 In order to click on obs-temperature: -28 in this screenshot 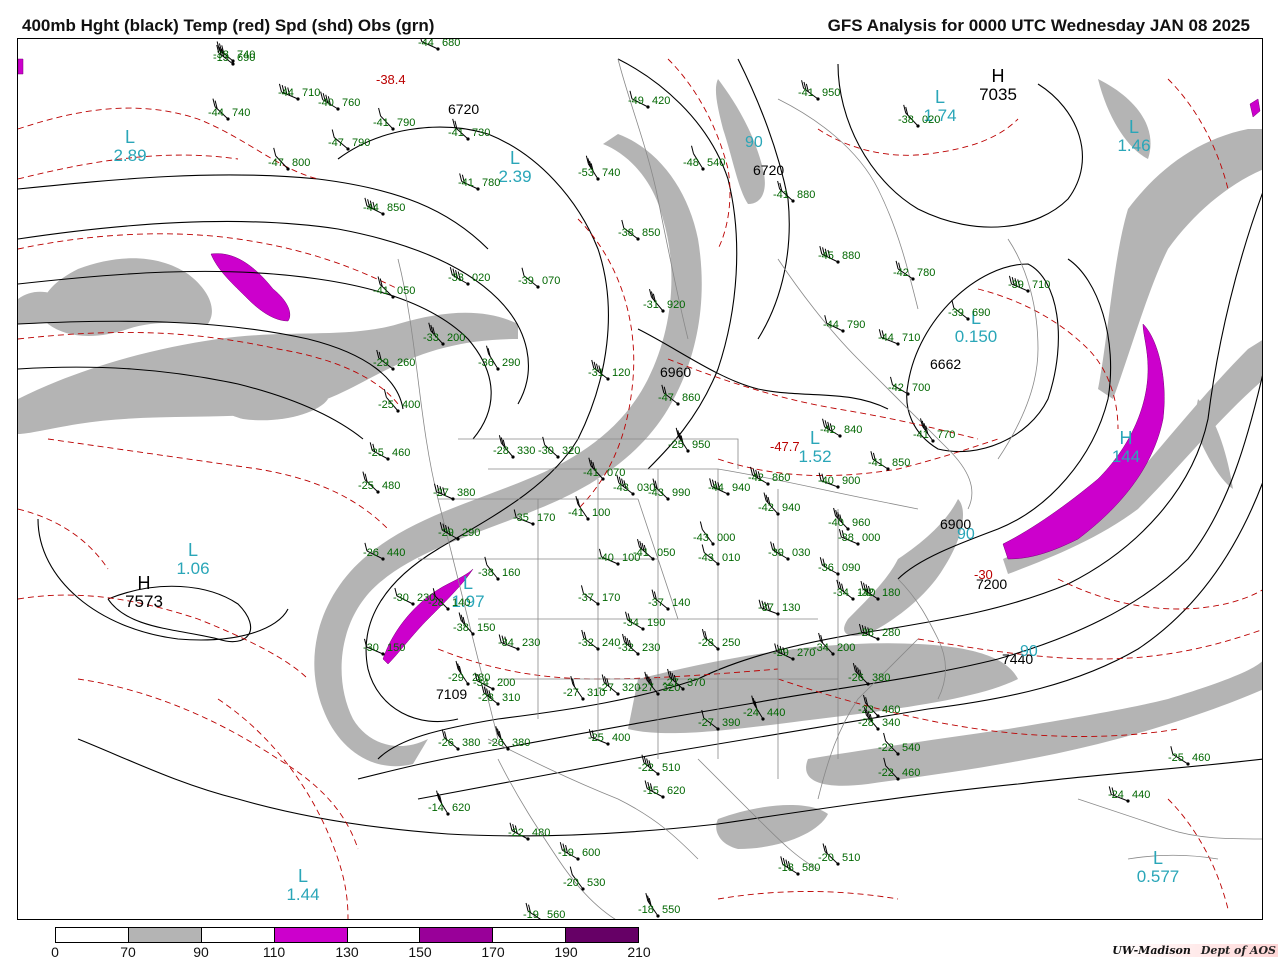, I will do `click(866, 723)`.